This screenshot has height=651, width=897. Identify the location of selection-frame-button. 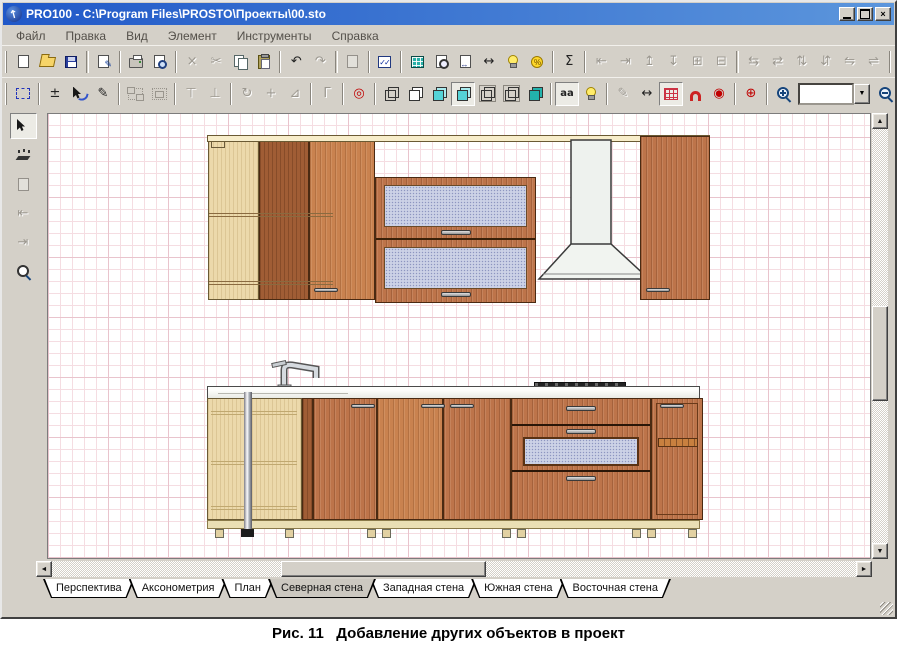
(23, 94).